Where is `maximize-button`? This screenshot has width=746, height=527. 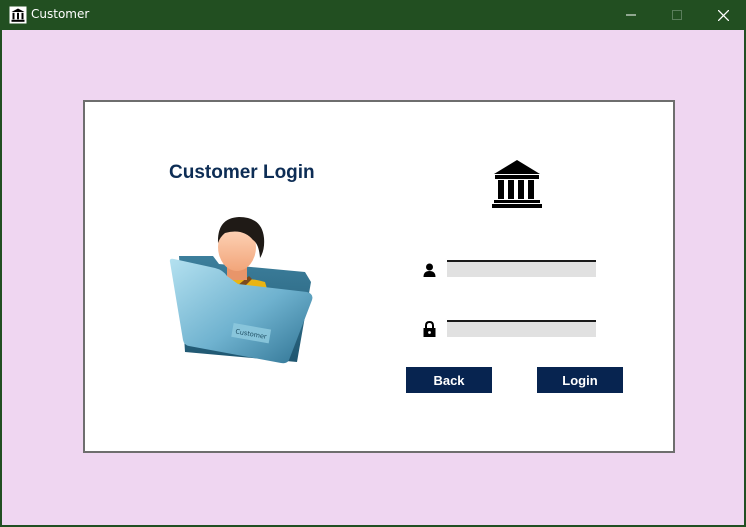
maximize-button is located at coordinates (677, 15).